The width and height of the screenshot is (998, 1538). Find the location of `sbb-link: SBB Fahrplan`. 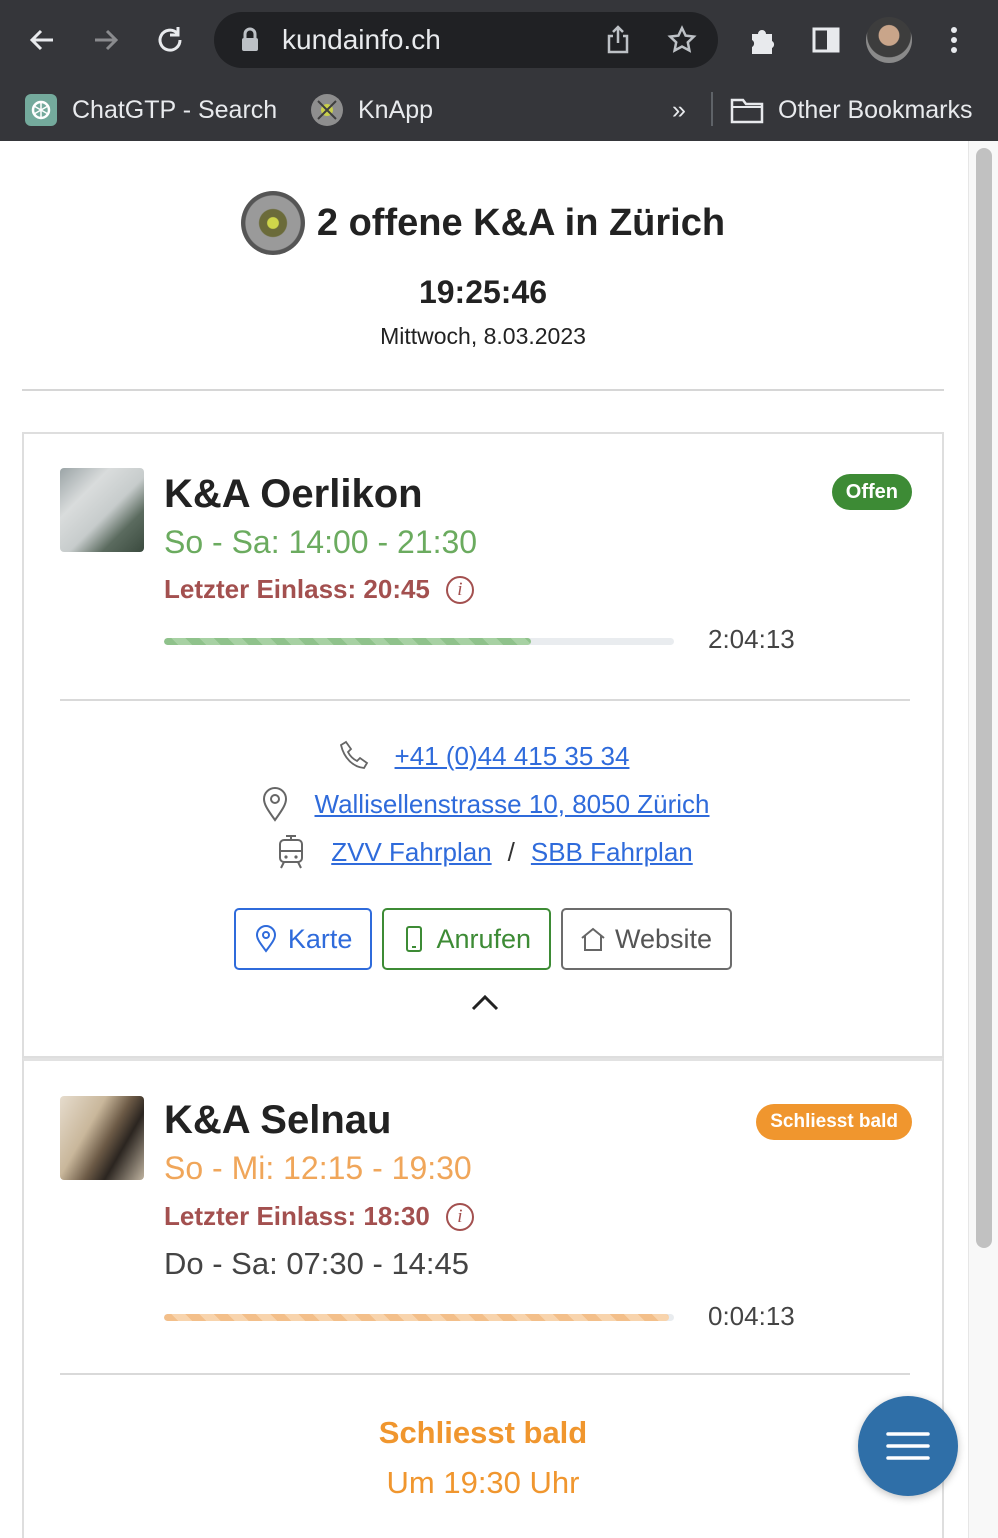

sbb-link: SBB Fahrplan is located at coordinates (612, 852).